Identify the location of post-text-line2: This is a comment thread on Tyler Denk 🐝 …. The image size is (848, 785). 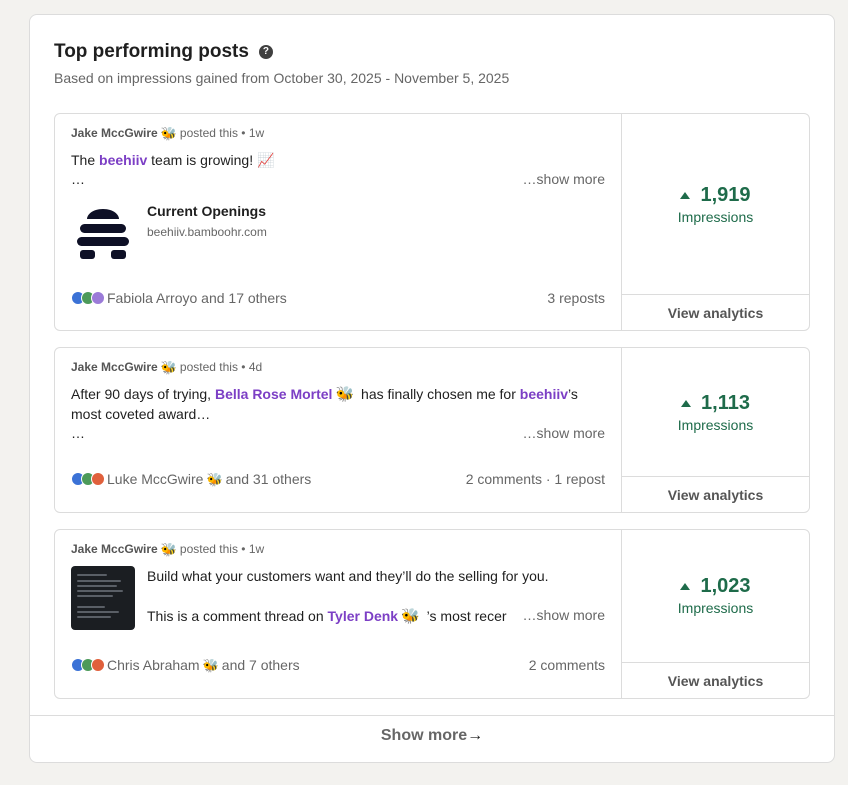
(332, 616).